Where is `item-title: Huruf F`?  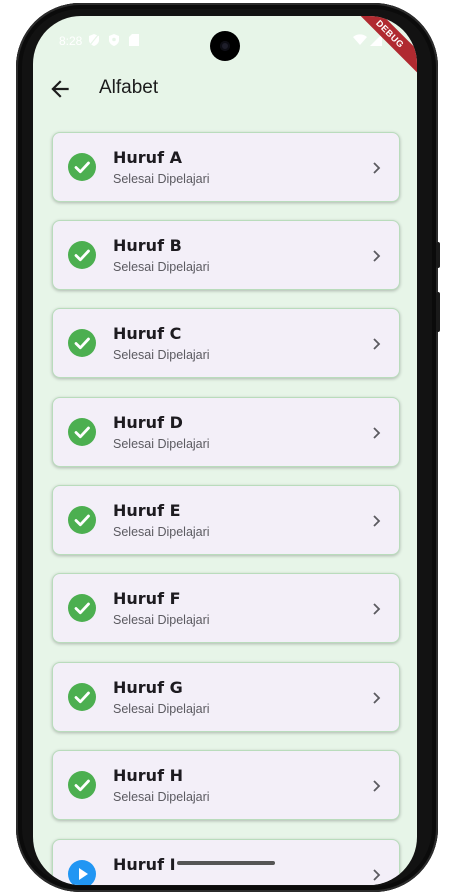 item-title: Huruf F is located at coordinates (147, 598).